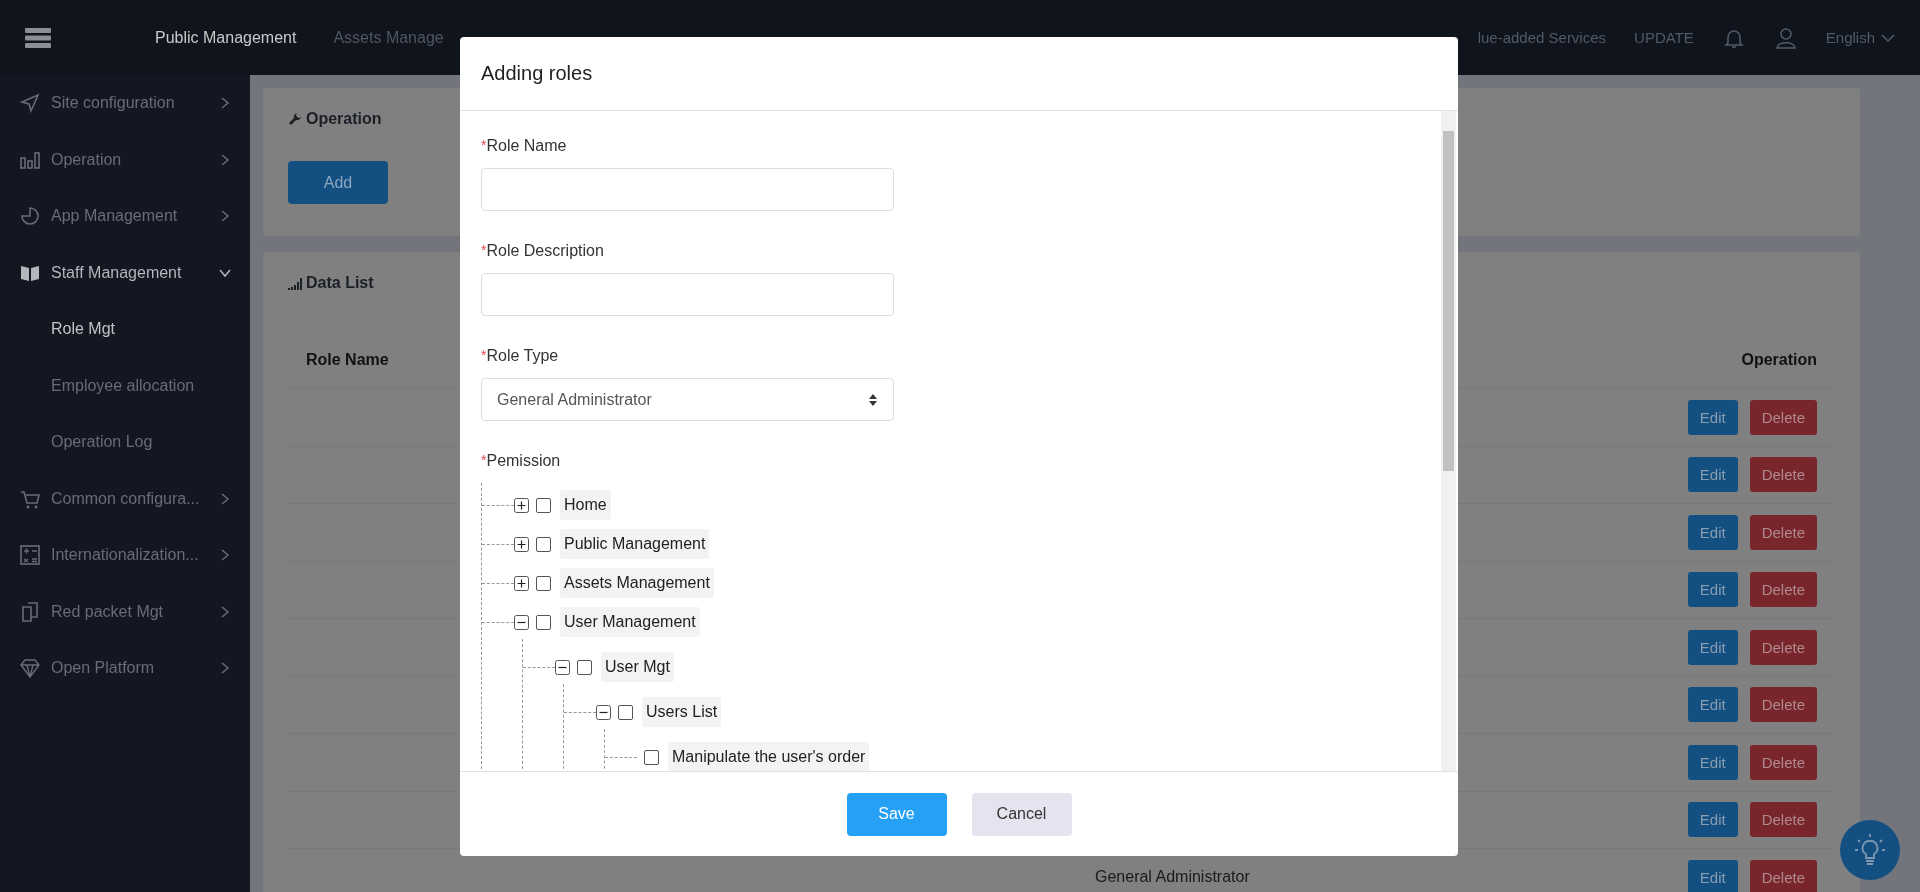 The image size is (1920, 892). What do you see at coordinates (38, 37) in the screenshot?
I see `logo-icon` at bounding box center [38, 37].